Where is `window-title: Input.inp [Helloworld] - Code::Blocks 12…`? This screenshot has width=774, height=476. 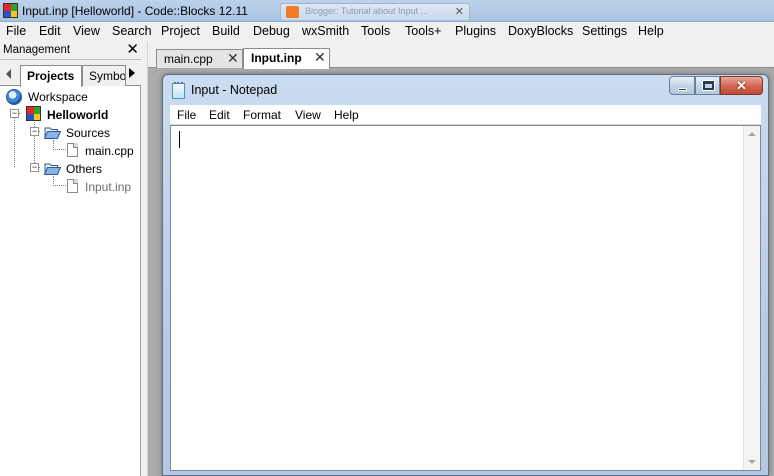 window-title: Input.inp [Helloworld] - Code::Blocks 12… is located at coordinates (135, 11).